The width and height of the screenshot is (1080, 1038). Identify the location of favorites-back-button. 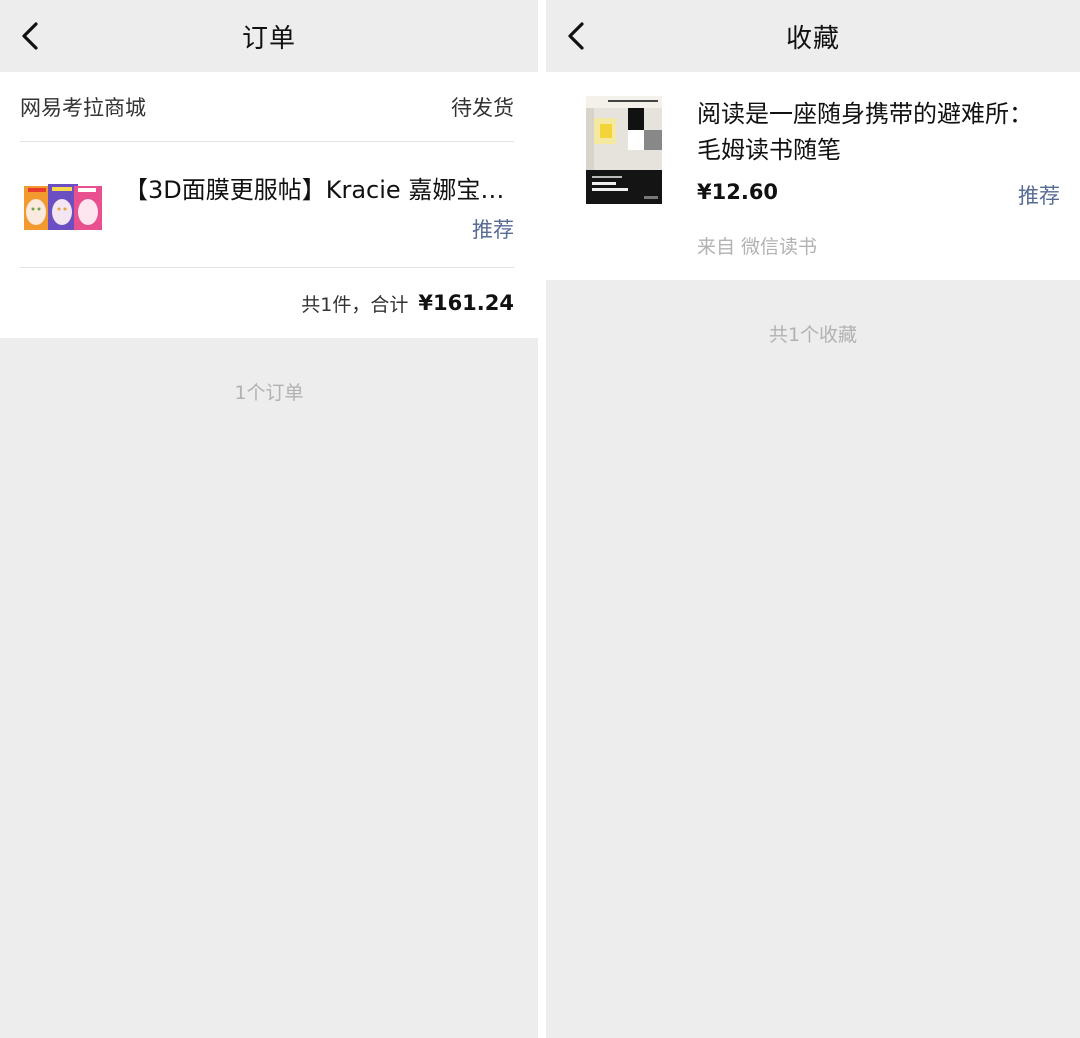
(576, 36).